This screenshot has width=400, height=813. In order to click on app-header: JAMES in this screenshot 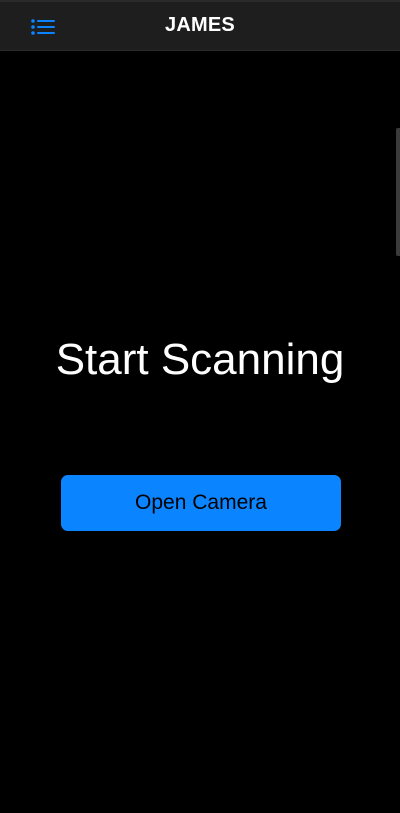, I will do `click(200, 26)`.